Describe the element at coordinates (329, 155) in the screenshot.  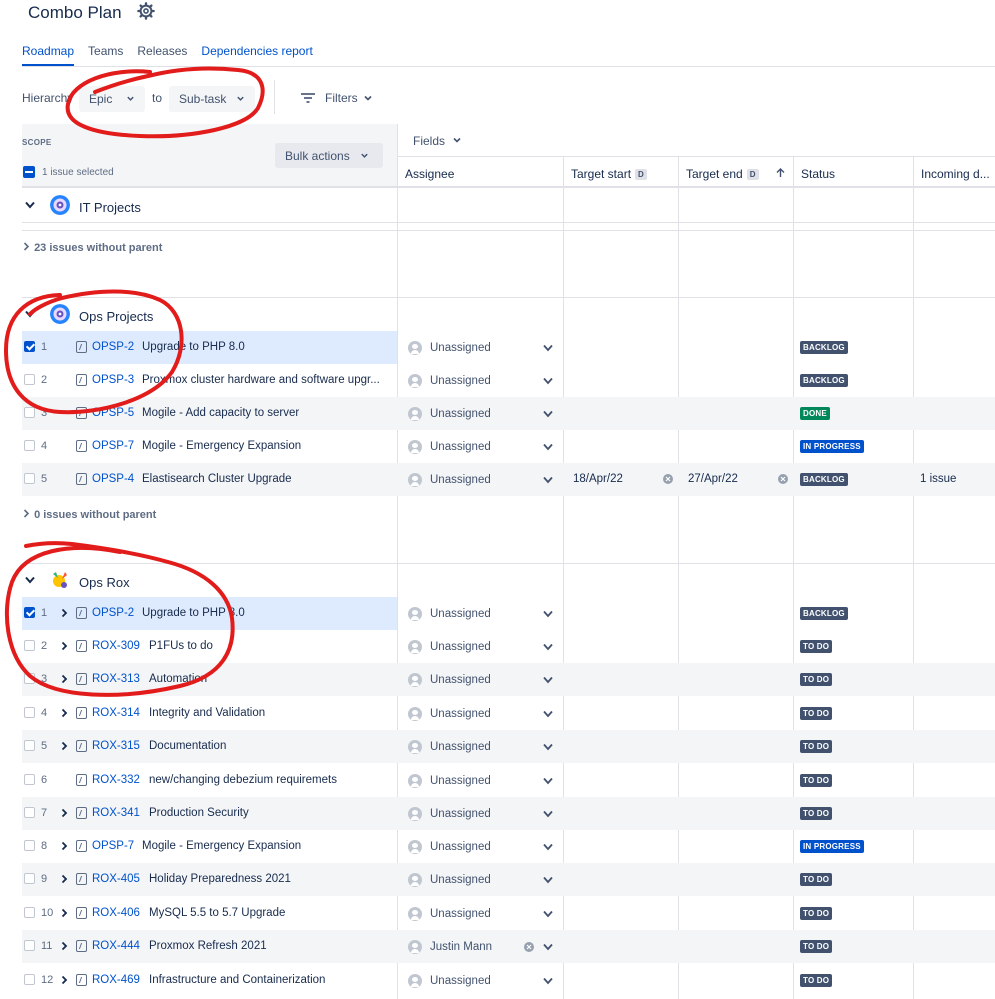
I see `bulk-actions-button: Bulk actions` at that location.